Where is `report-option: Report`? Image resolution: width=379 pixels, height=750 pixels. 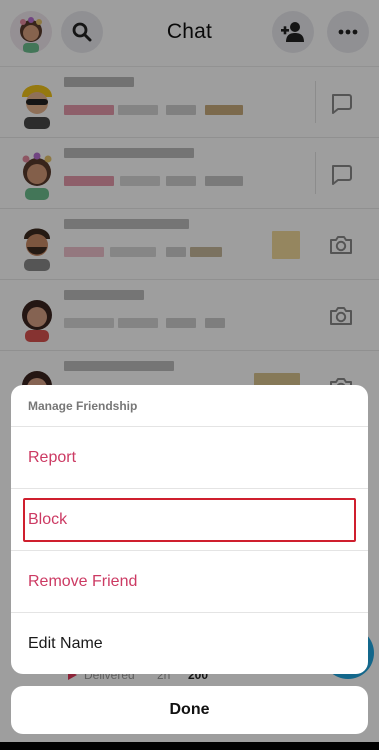 report-option: Report is located at coordinates (189, 458).